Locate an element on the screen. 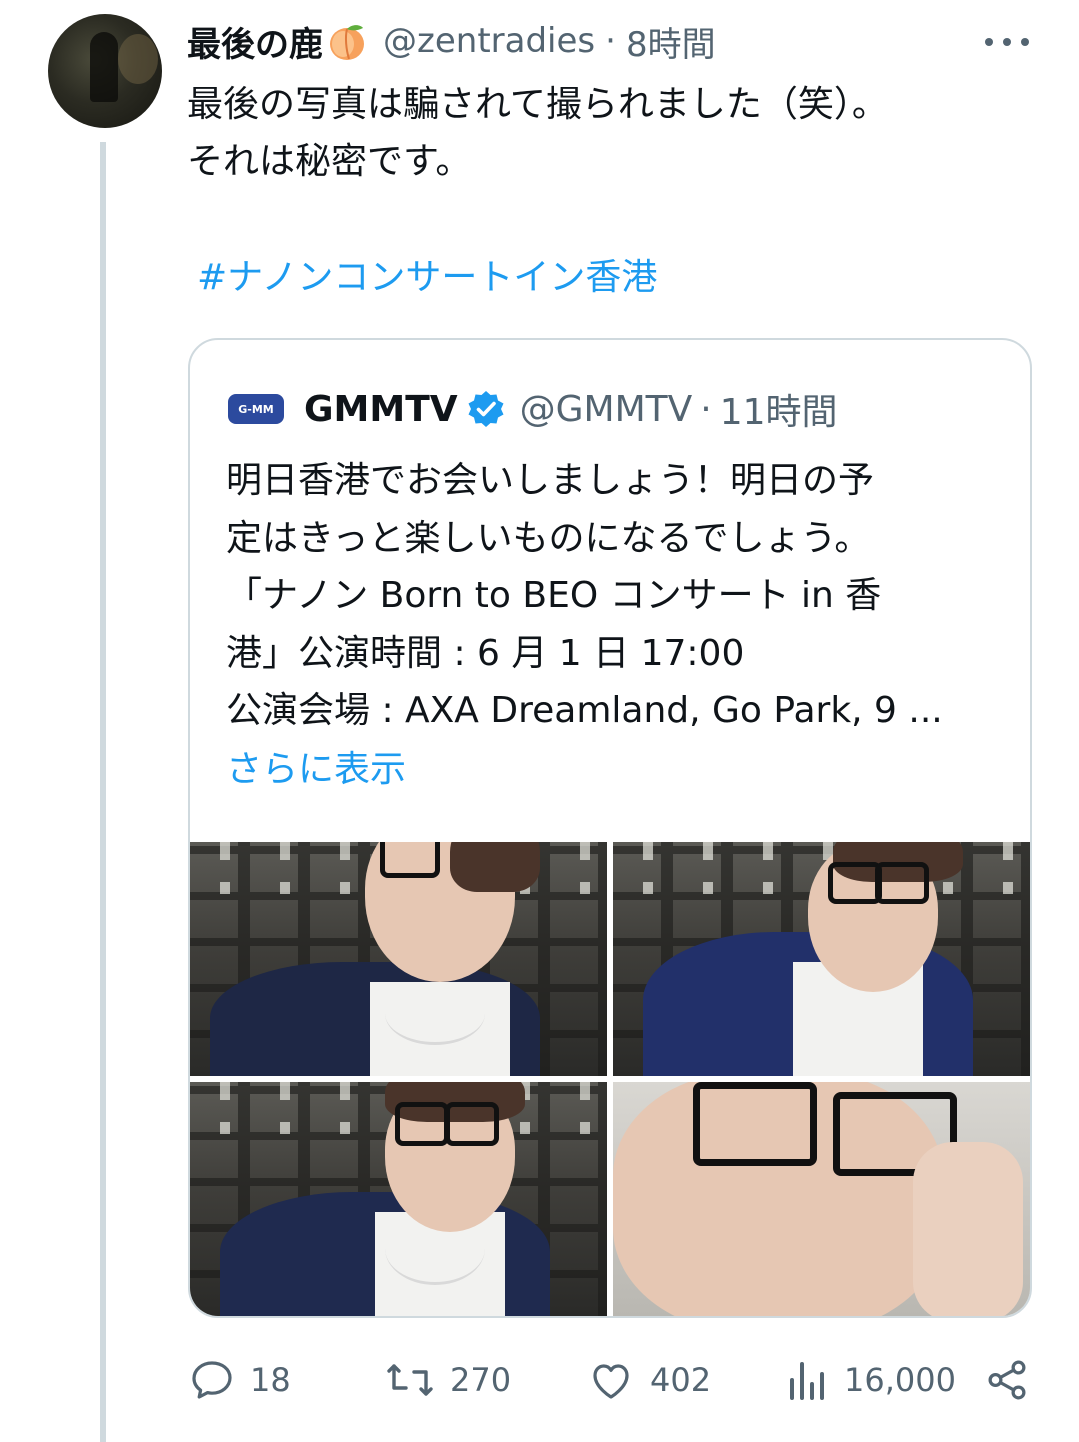  reply-count: 18 is located at coordinates (270, 1380).